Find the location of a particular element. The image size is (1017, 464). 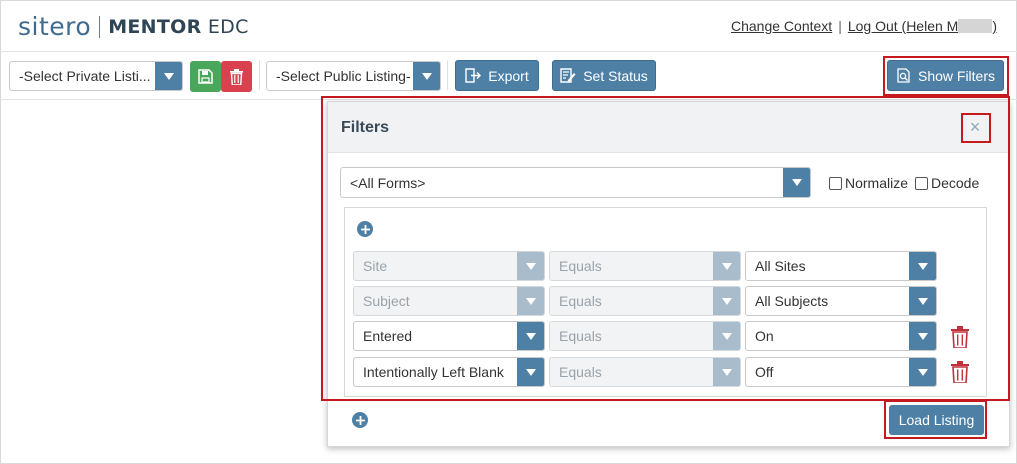

header-links: Change Context | Log Out (Helen M) is located at coordinates (864, 26).